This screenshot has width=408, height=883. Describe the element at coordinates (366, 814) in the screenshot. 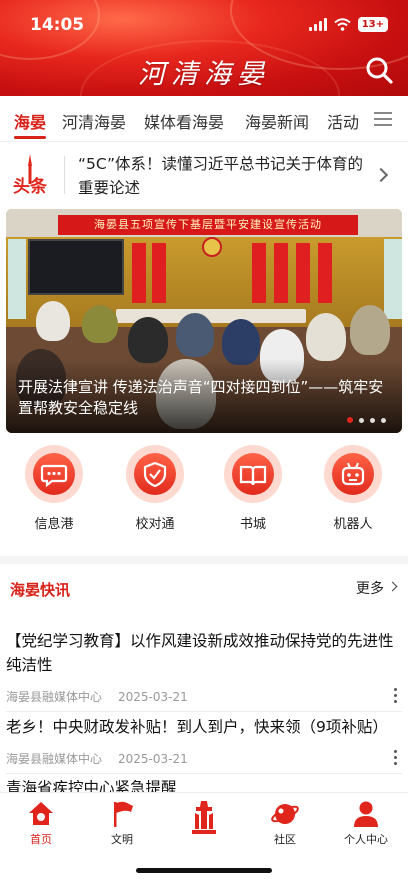

I see `user-icon` at that location.